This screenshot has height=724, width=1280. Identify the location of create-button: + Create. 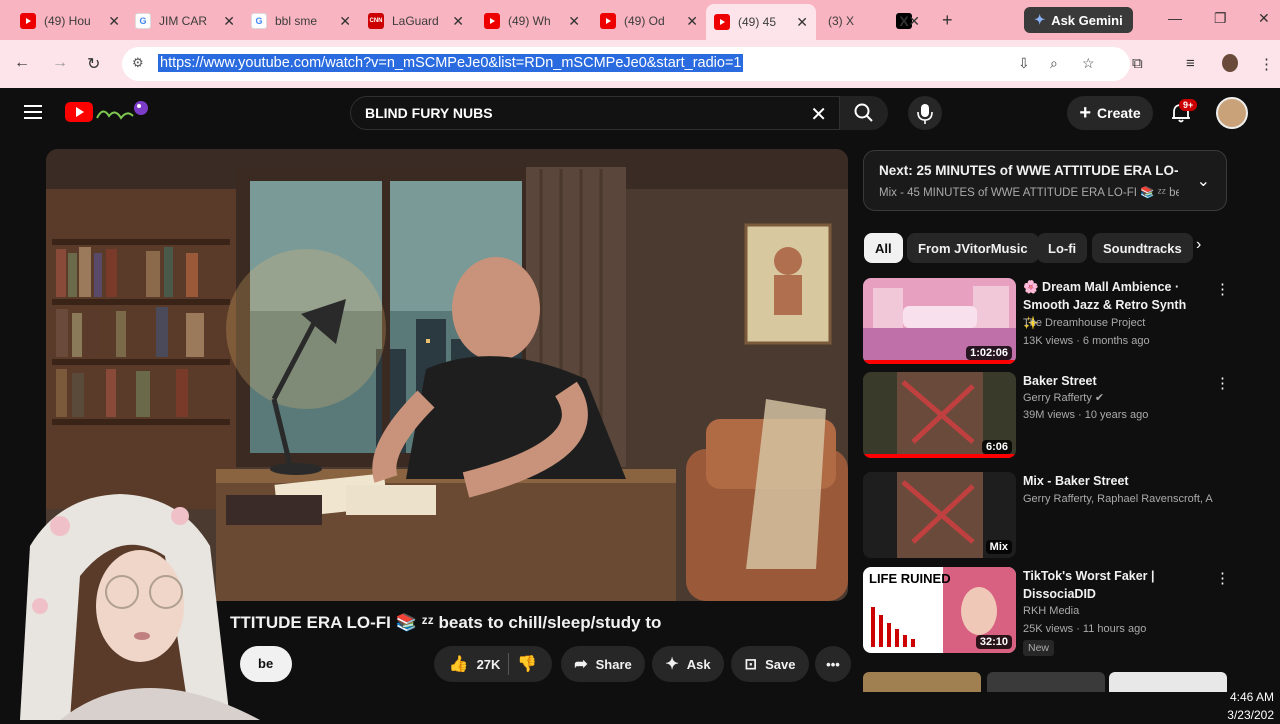
(1110, 113).